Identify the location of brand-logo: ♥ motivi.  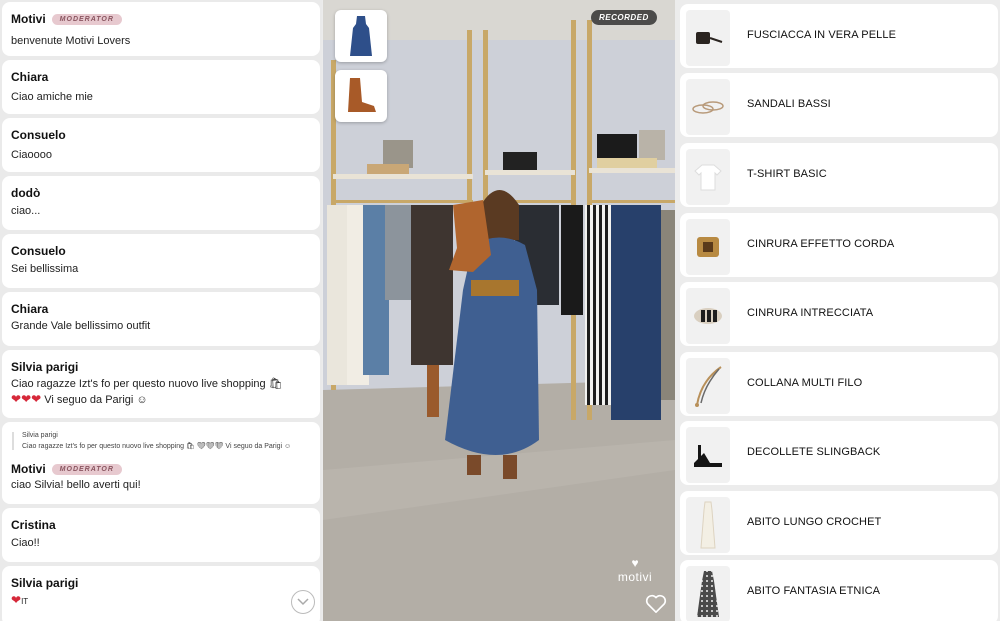
(635, 570).